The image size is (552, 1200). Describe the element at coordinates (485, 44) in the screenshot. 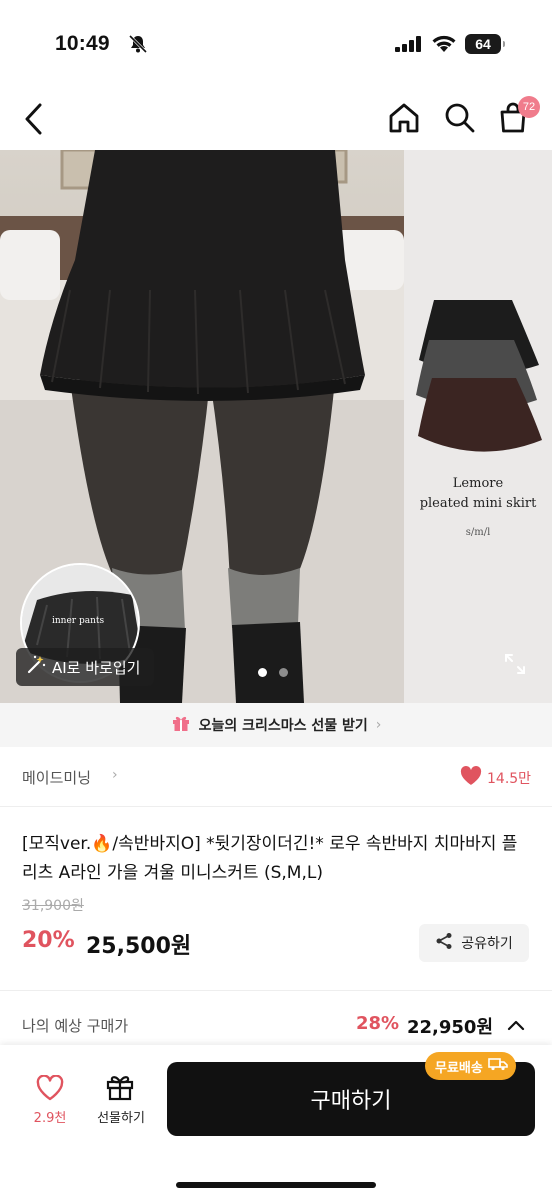

I see `battery-indicator: 64` at that location.